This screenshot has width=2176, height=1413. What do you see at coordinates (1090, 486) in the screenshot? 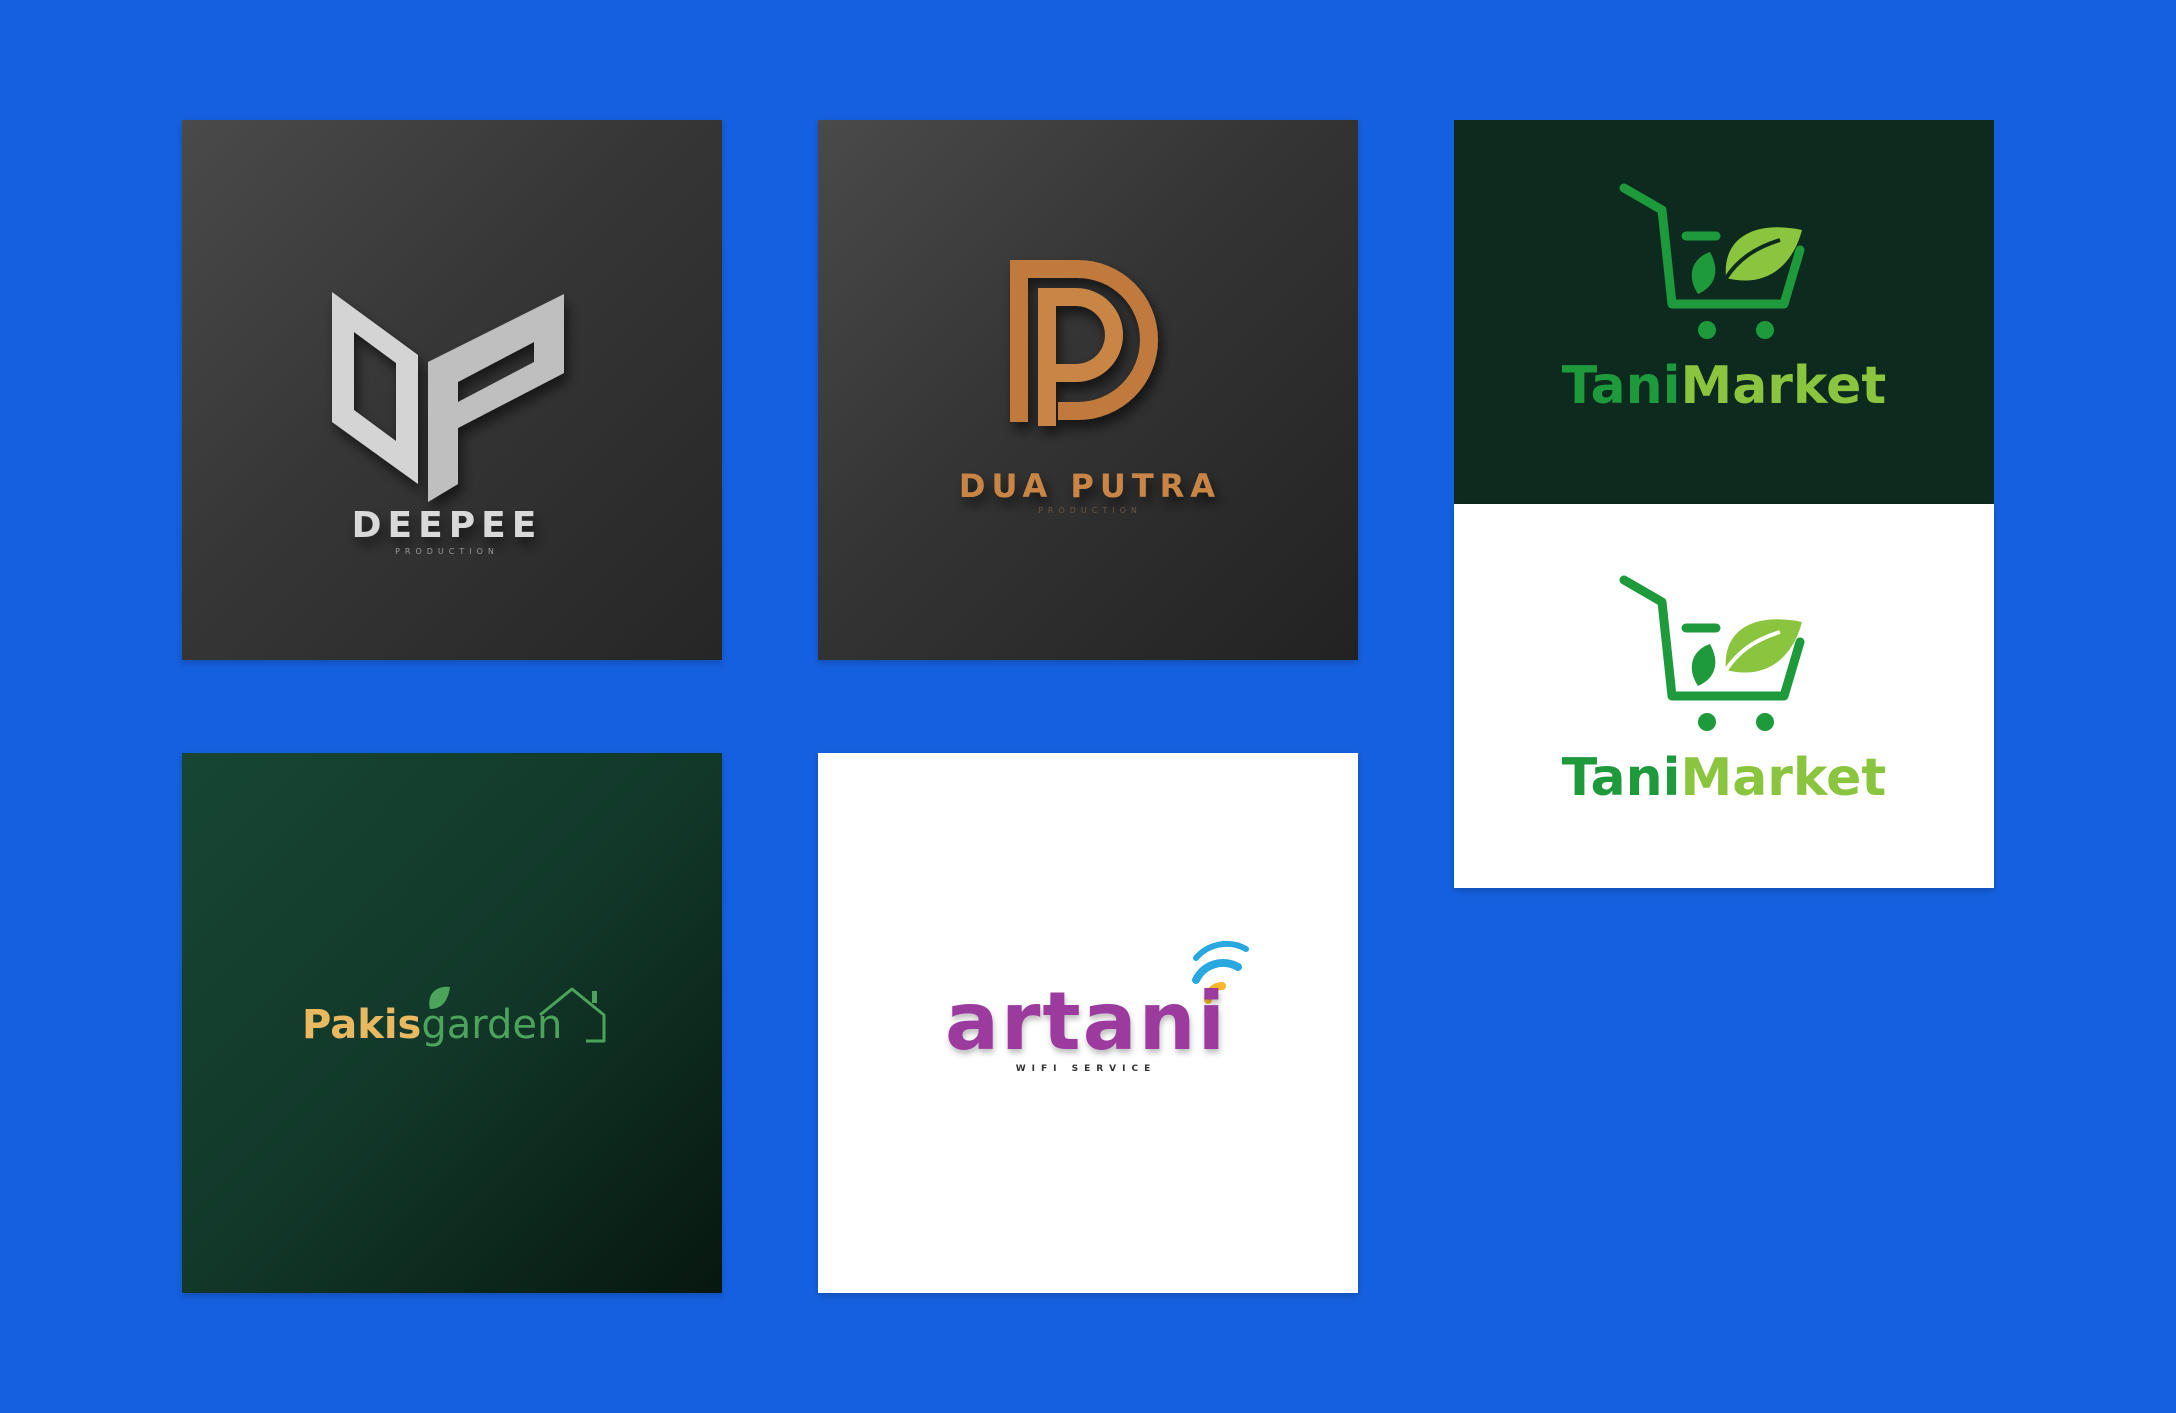
I see `dua-putra-name: DUA PUTRA` at bounding box center [1090, 486].